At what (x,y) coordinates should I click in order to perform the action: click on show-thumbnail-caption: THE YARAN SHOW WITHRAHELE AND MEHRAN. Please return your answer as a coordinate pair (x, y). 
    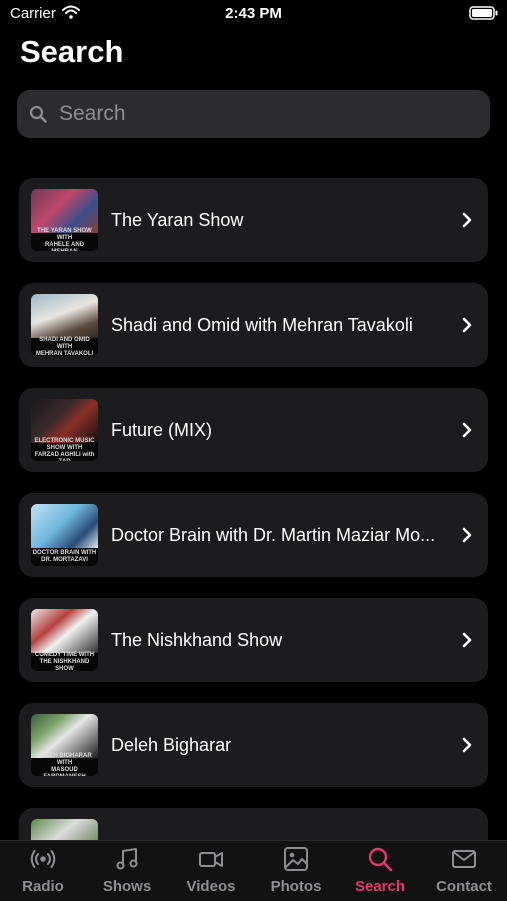
    Looking at the image, I should click on (64, 239).